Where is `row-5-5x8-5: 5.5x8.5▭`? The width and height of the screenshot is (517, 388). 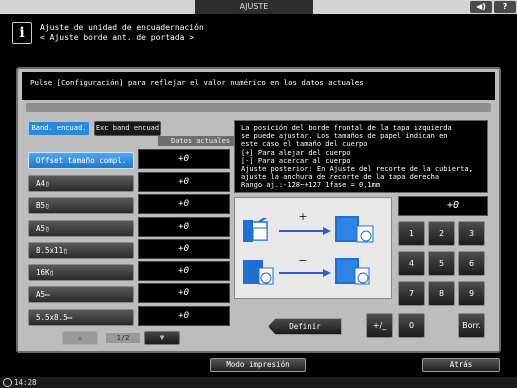 row-5-5x8-5: 5.5x8.5▭ is located at coordinates (81, 317).